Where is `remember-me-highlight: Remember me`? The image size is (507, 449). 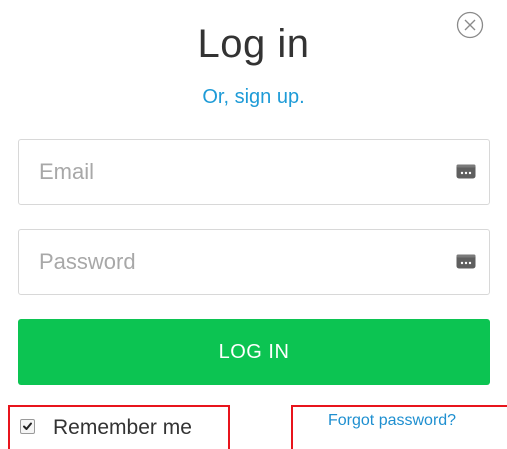
remember-me-highlight: Remember me is located at coordinates (119, 427).